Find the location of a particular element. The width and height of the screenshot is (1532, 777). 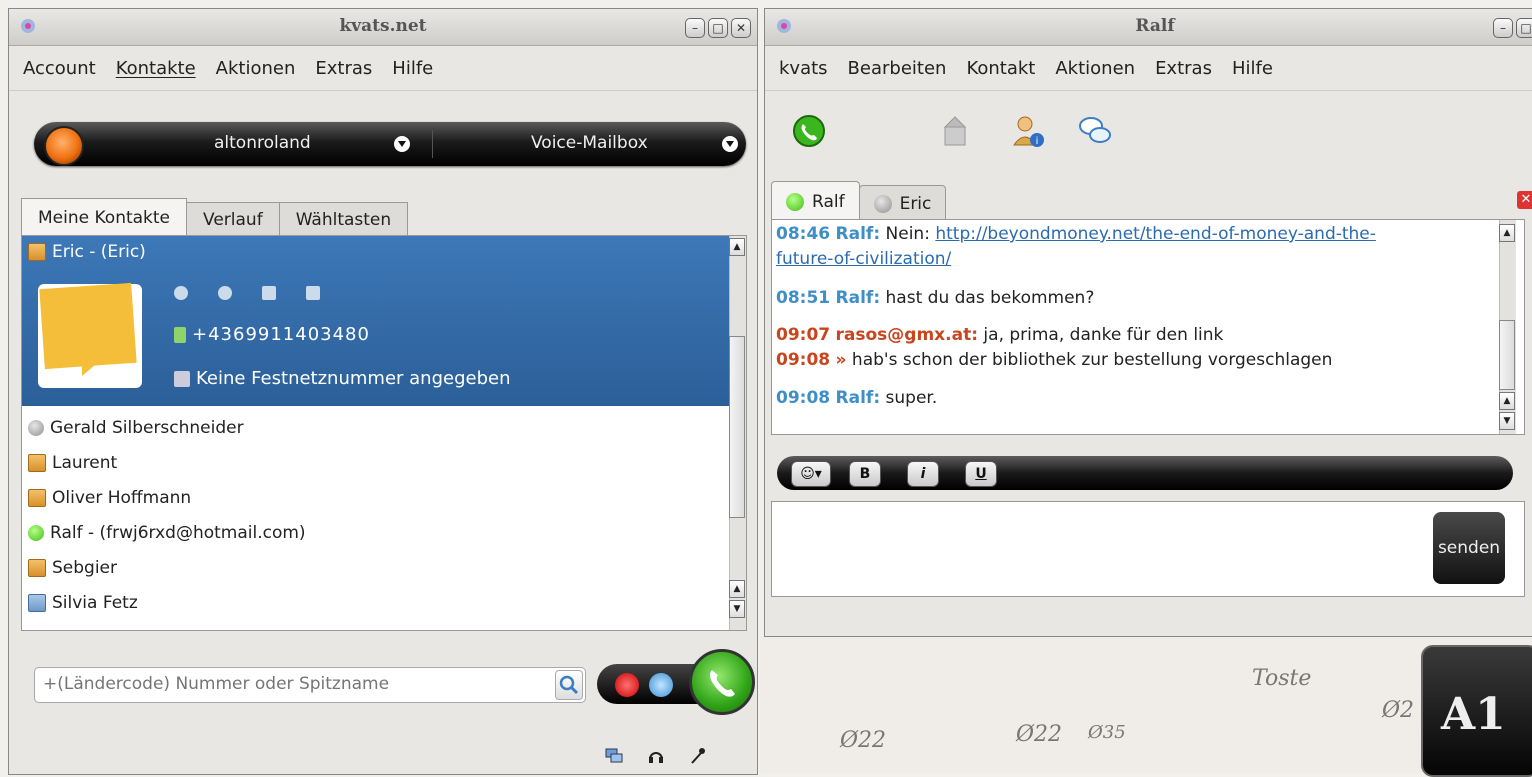

title-bar: kvats.net – □ ✕ is located at coordinates (383, 27).